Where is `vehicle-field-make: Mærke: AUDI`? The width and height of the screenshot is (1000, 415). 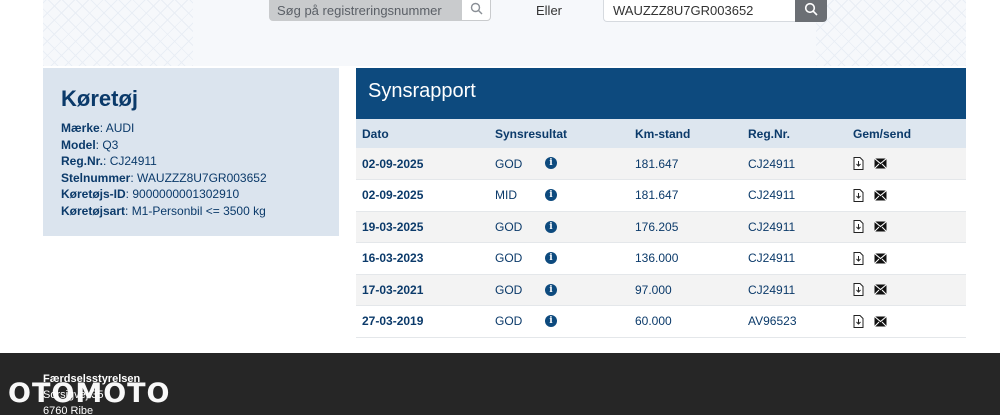 vehicle-field-make: Mærke: AUDI is located at coordinates (98, 128).